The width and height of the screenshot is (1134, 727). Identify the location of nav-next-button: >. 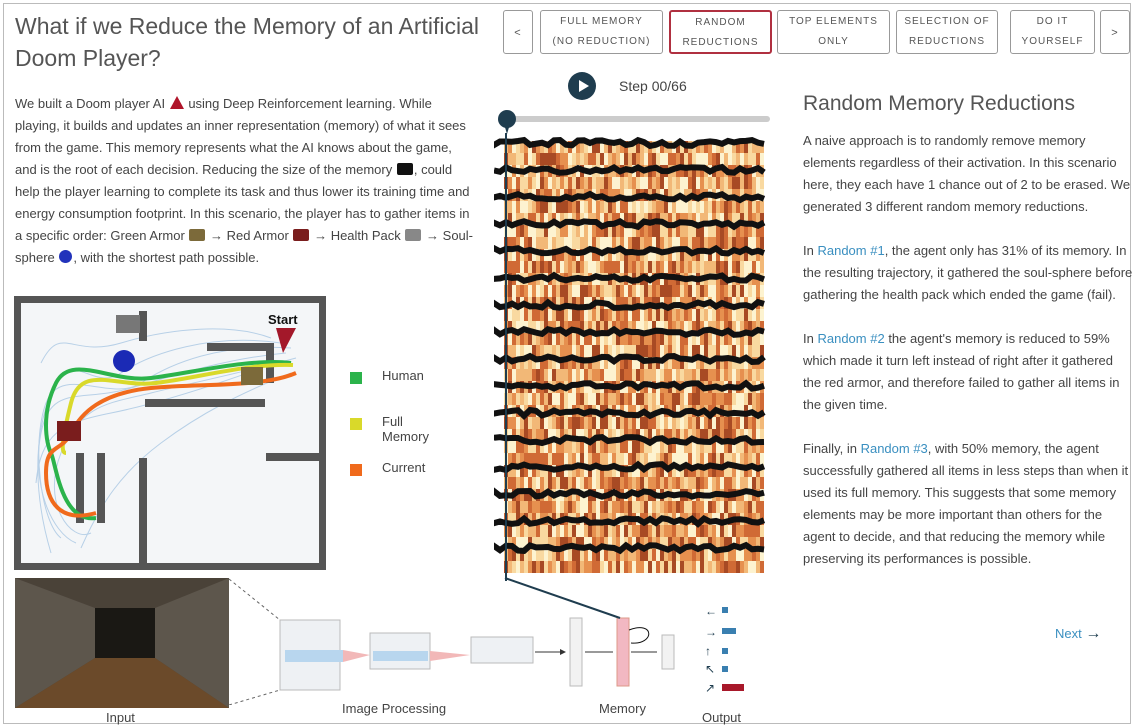
(1115, 32).